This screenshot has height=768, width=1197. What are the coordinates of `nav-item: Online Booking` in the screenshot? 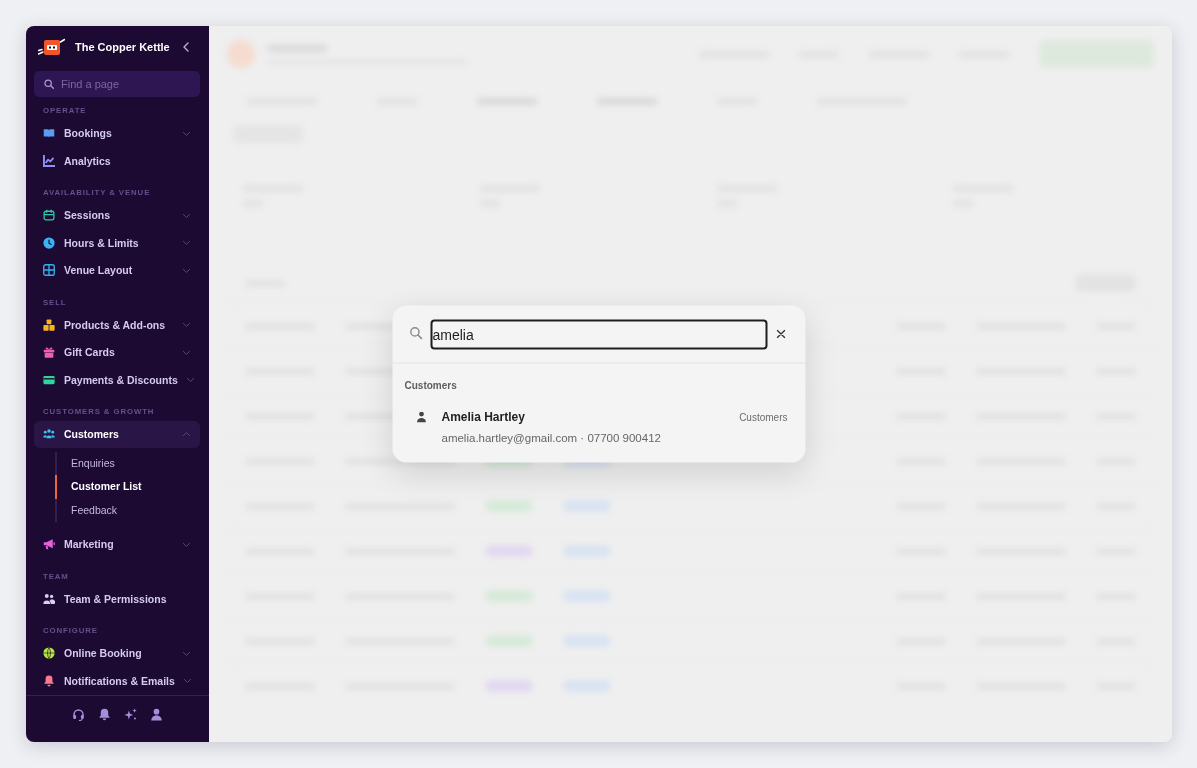 It's located at (117, 653).